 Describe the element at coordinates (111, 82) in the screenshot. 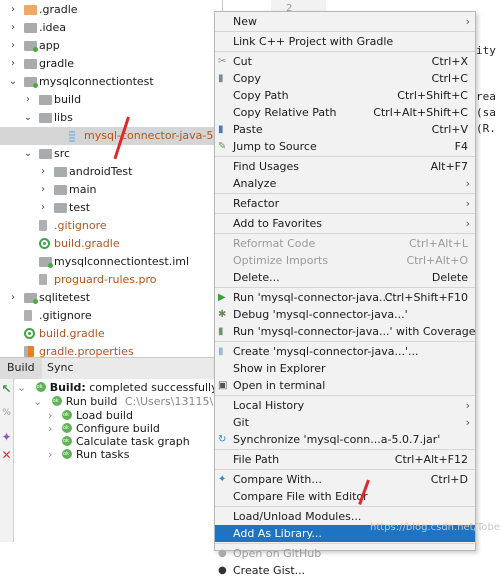

I see `tree-item: ⌄ mysqlconnectiontest` at that location.